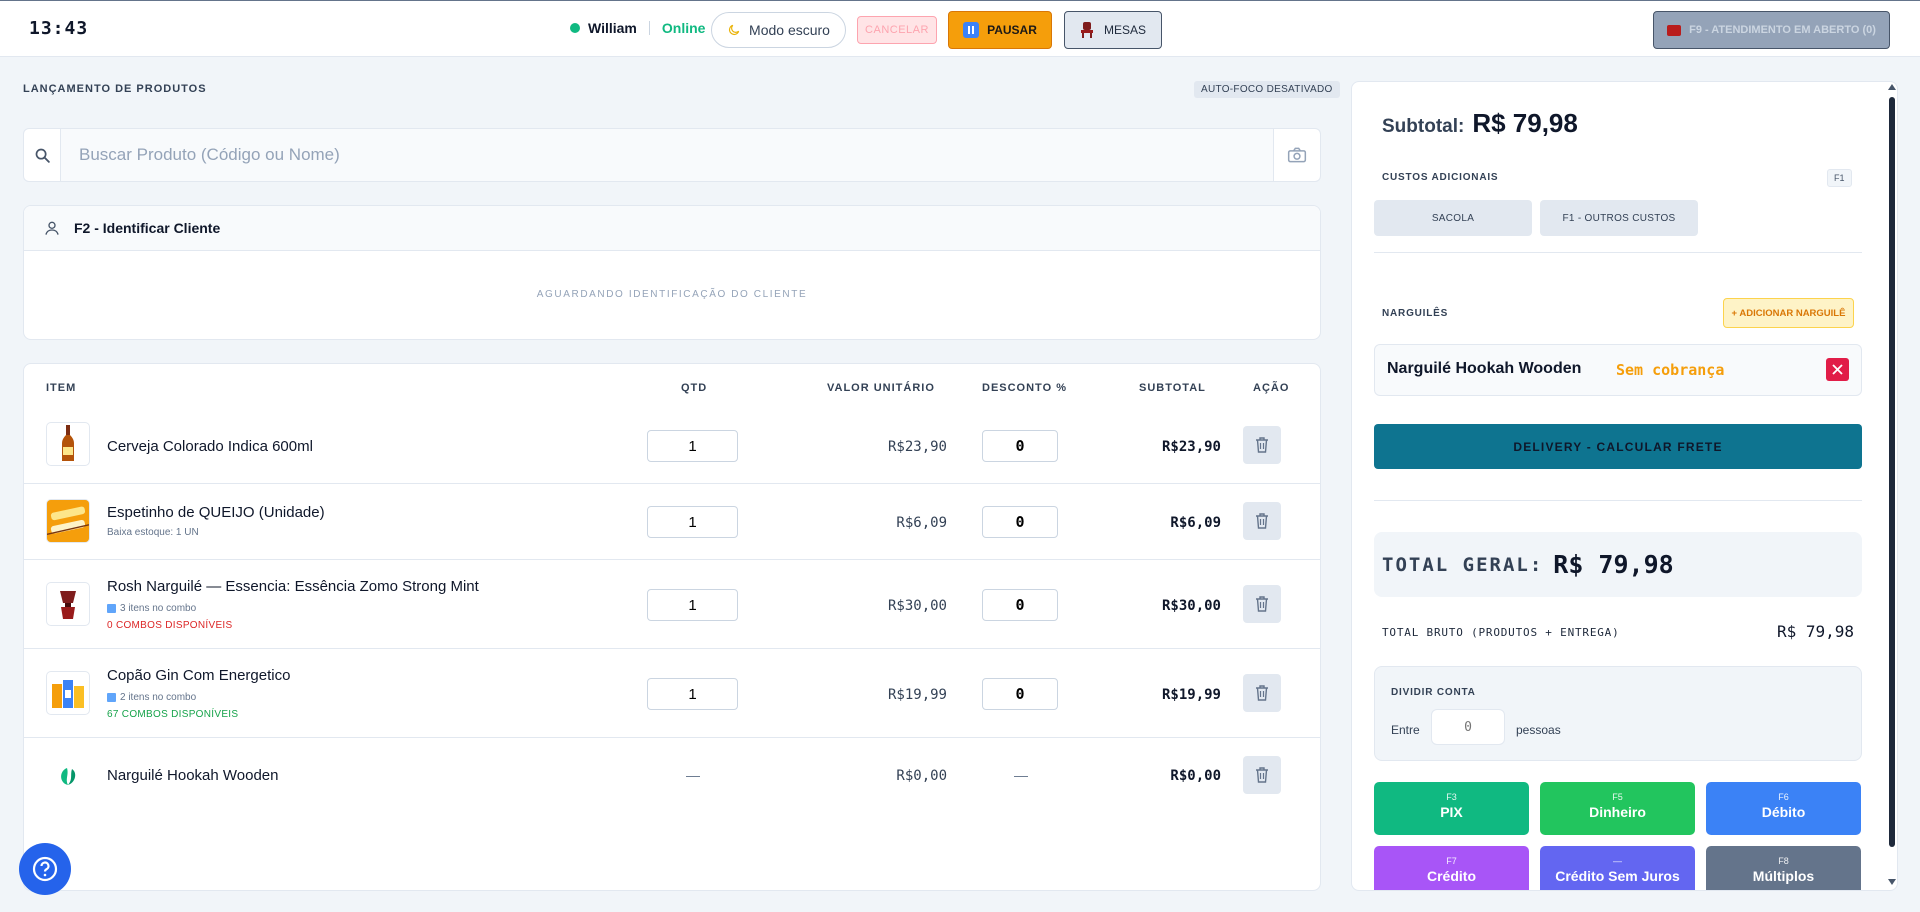  What do you see at coordinates (1892, 882) in the screenshot?
I see `scroll-down-icon` at bounding box center [1892, 882].